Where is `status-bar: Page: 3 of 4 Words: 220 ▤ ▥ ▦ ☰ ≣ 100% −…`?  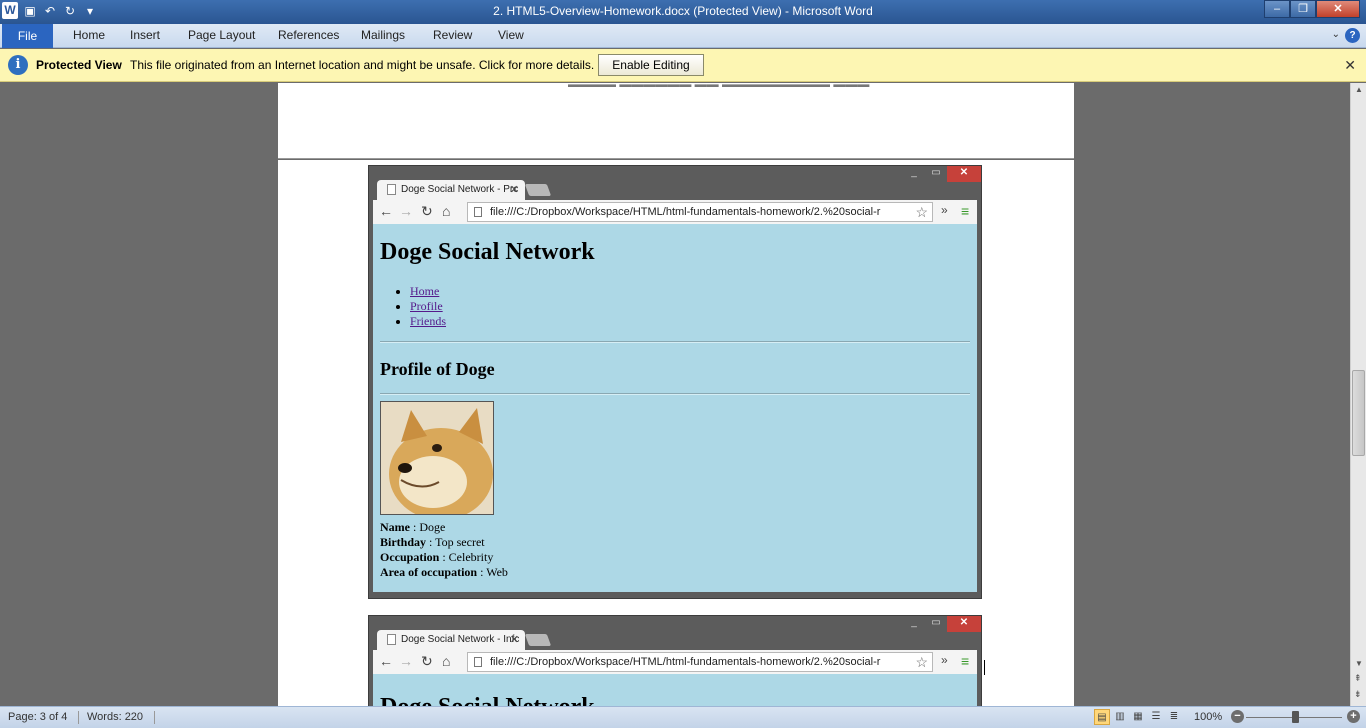
status-bar: Page: 3 of 4 Words: 220 ▤ ▥ ▦ ☰ ≣ 100% −… is located at coordinates (683, 717).